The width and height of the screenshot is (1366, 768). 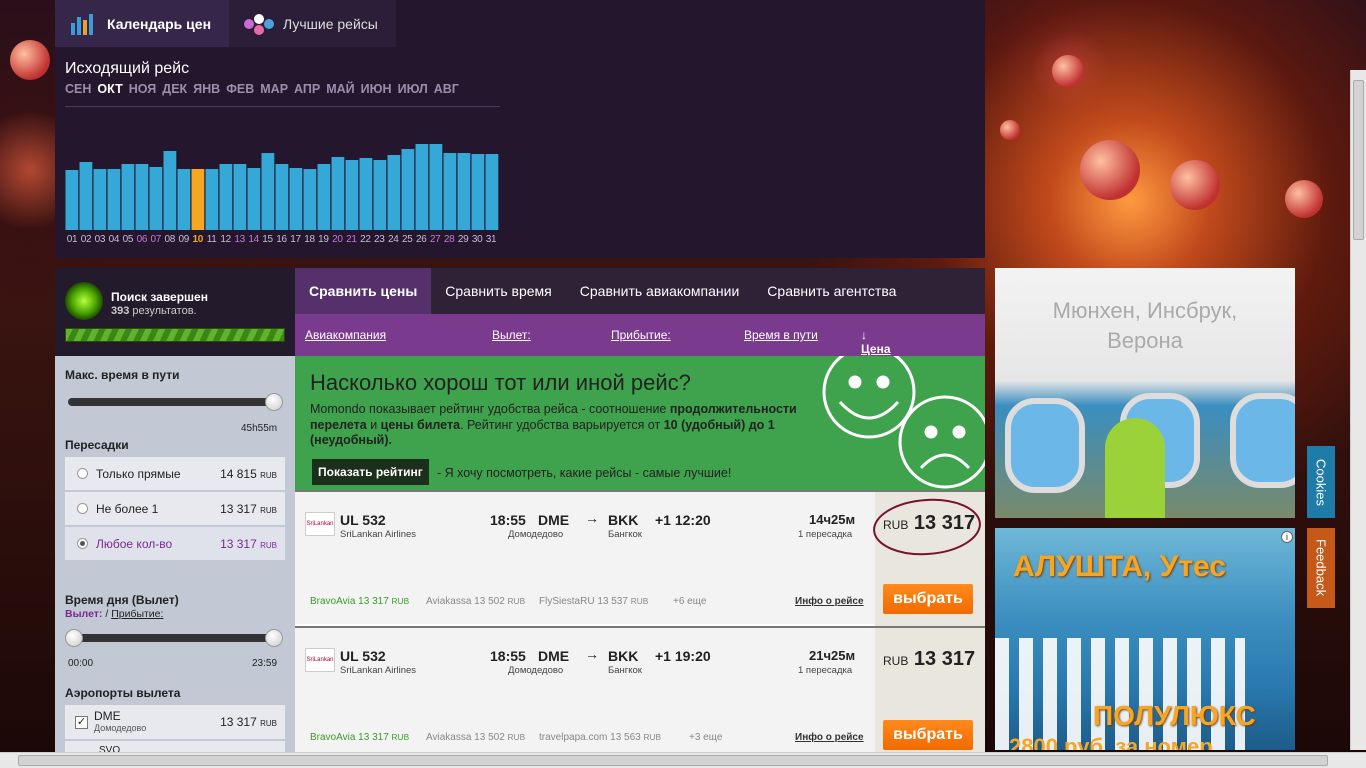 I want to click on stops-option-direct: Только прямые 14 815 RUB, so click(x=175, y=474).